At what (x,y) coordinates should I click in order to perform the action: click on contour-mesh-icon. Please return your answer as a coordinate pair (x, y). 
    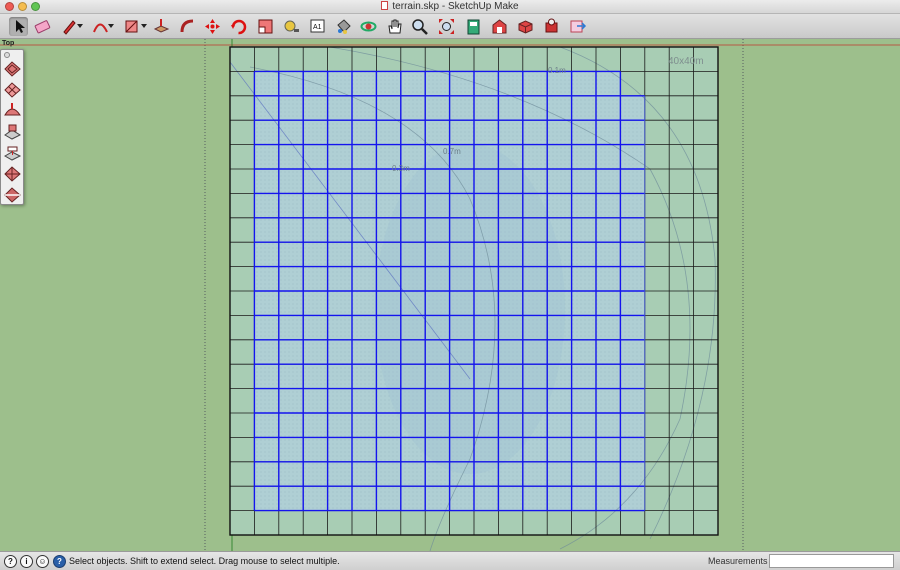
    Looking at the image, I should click on (12, 69).